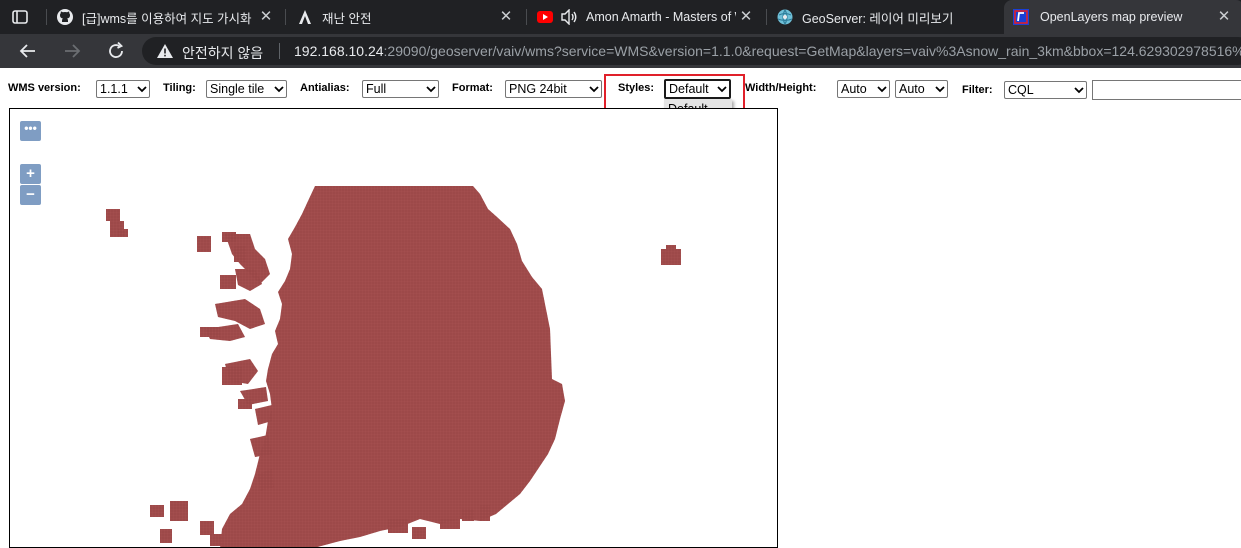 This screenshot has width=1241, height=548. I want to click on filter-label: Filter:, so click(977, 90).